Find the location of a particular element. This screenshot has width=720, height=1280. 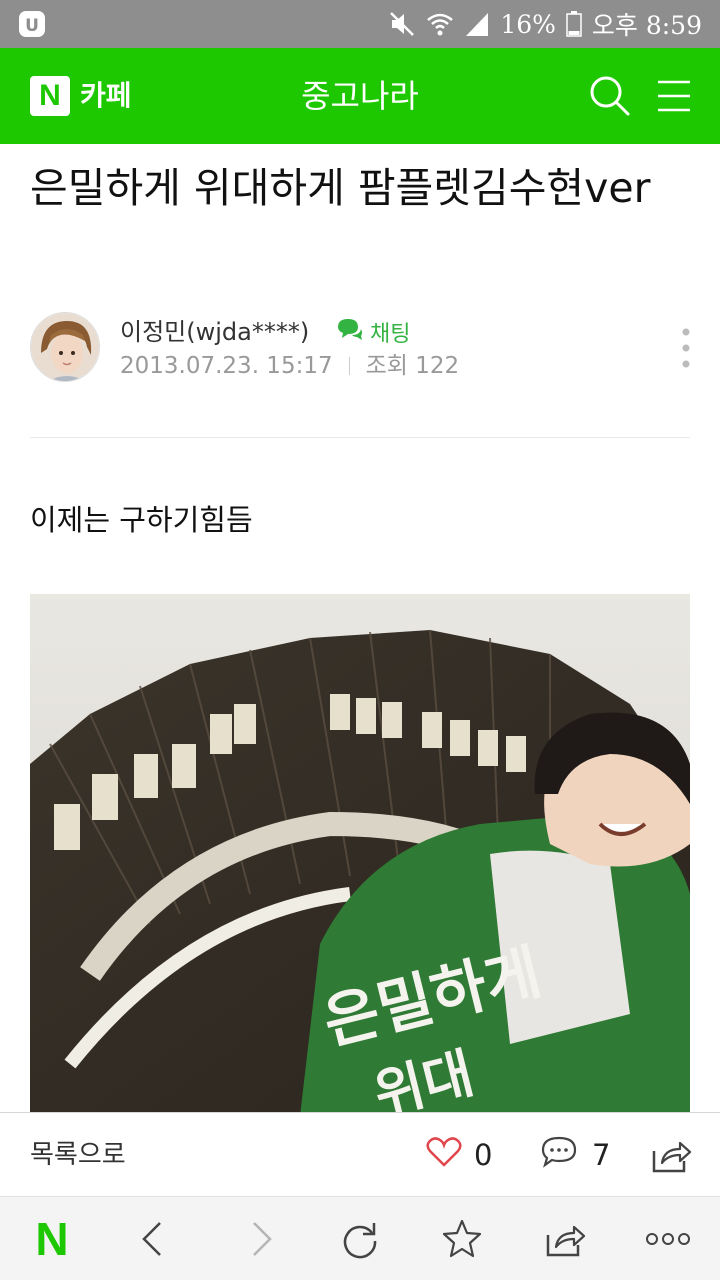

post-date: 2013.07.23. 15:17 is located at coordinates (226, 366).